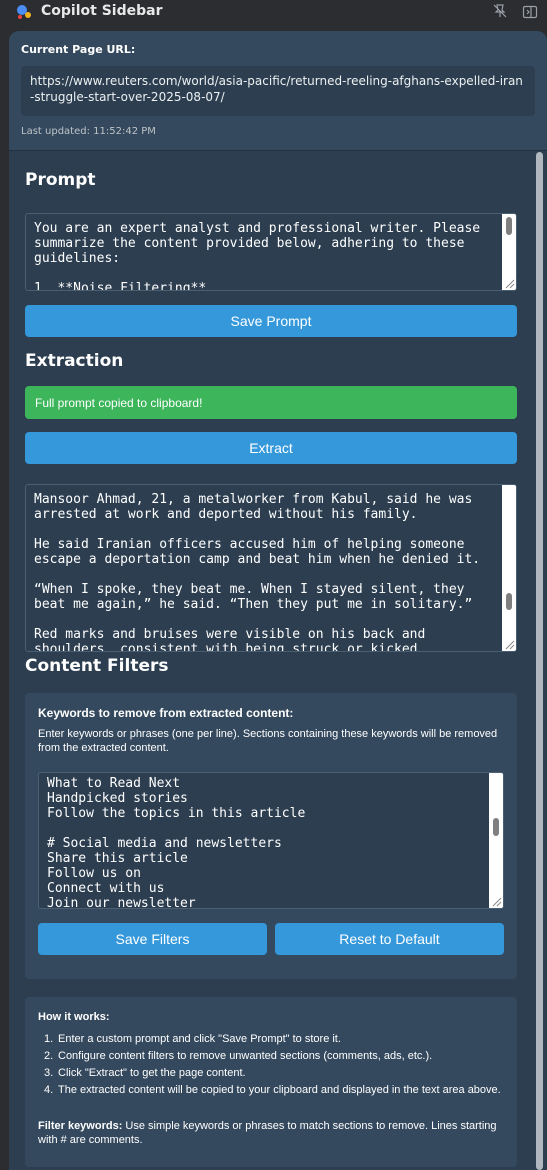 This screenshot has height=1170, width=547. What do you see at coordinates (271, 402) in the screenshot?
I see `clipboard-notice: Full prompt copied to clipboard!` at bounding box center [271, 402].